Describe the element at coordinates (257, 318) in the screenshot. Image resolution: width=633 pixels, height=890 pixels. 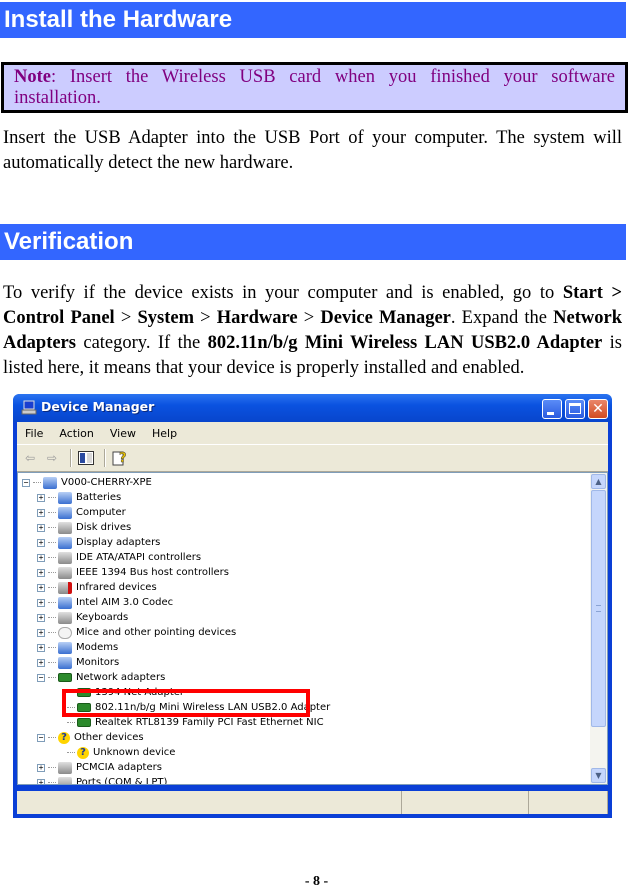
I see `bold-hardware: Hardware` at that location.